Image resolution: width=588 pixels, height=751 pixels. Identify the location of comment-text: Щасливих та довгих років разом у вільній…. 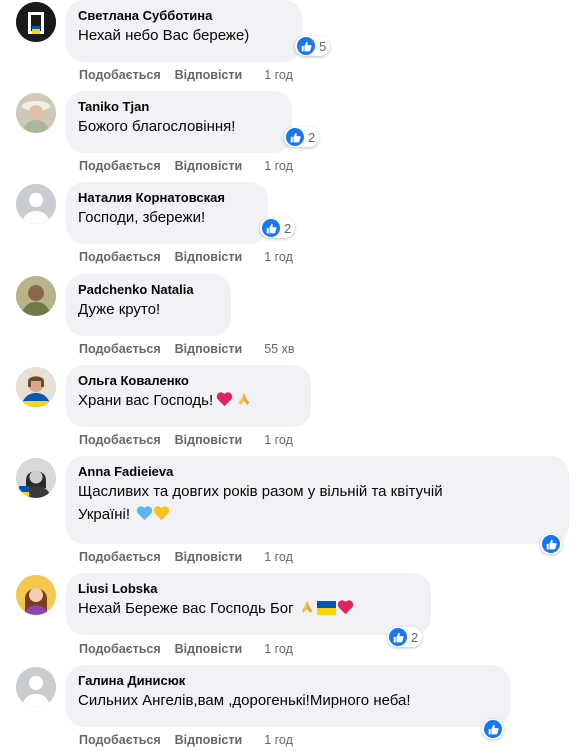
(317, 504).